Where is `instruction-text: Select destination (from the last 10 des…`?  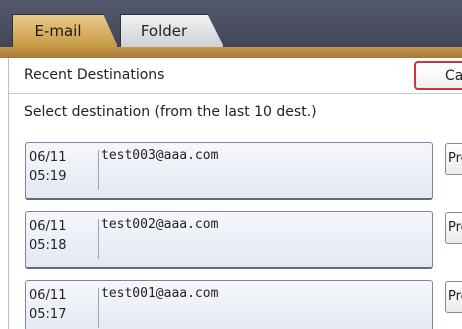
instruction-text: Select destination (from the last 10 des… is located at coordinates (170, 112).